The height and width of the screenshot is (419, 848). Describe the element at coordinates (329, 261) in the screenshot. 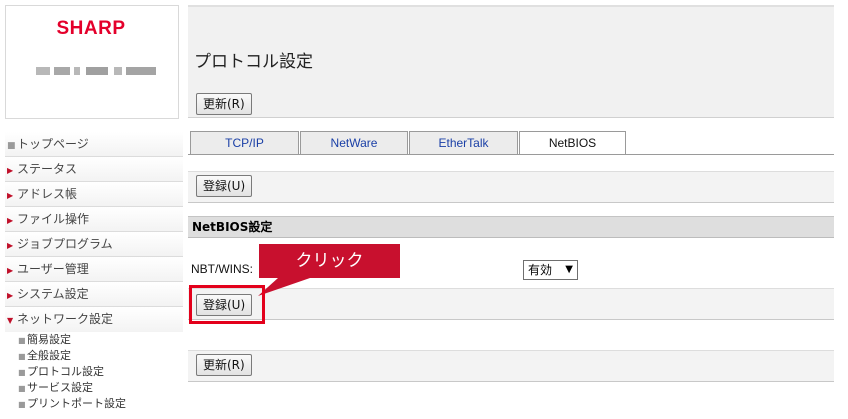

I see `click-callout: クリック` at that location.